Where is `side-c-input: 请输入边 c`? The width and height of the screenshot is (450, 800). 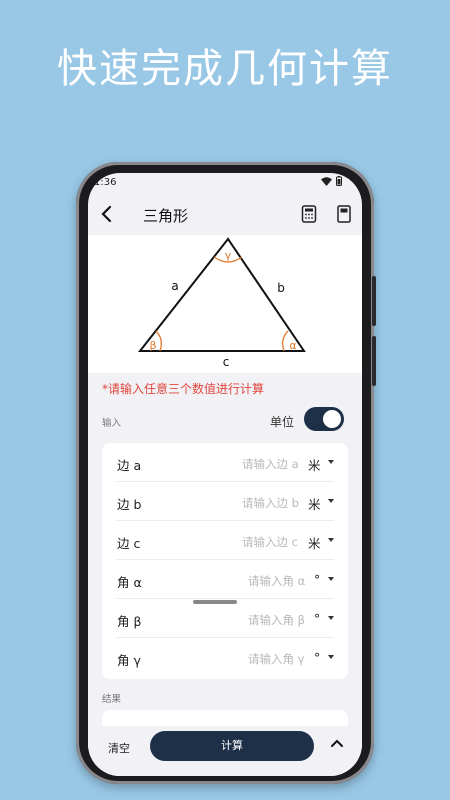
side-c-input: 请输入边 c is located at coordinates (270, 542).